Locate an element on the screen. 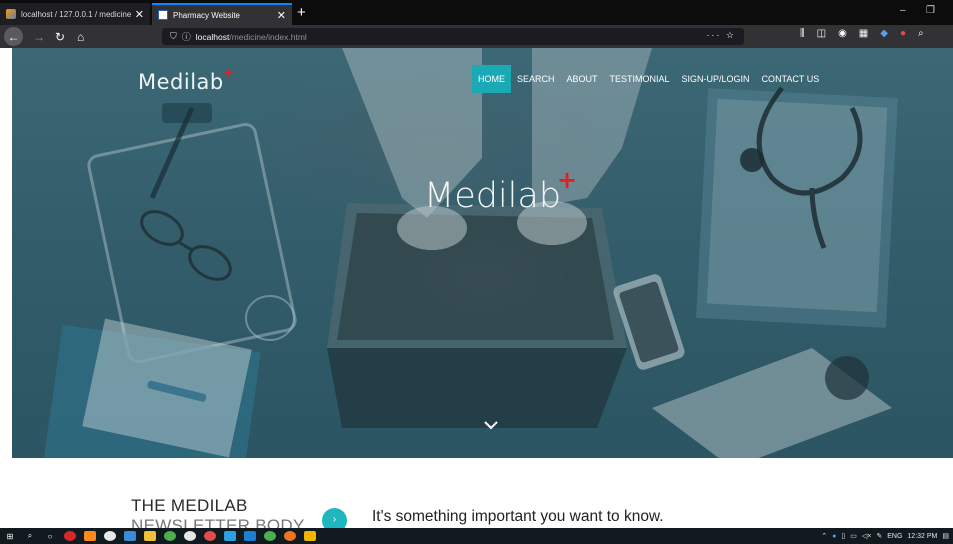 The width and height of the screenshot is (953, 544). home-button: ⌂ is located at coordinates (80, 36).